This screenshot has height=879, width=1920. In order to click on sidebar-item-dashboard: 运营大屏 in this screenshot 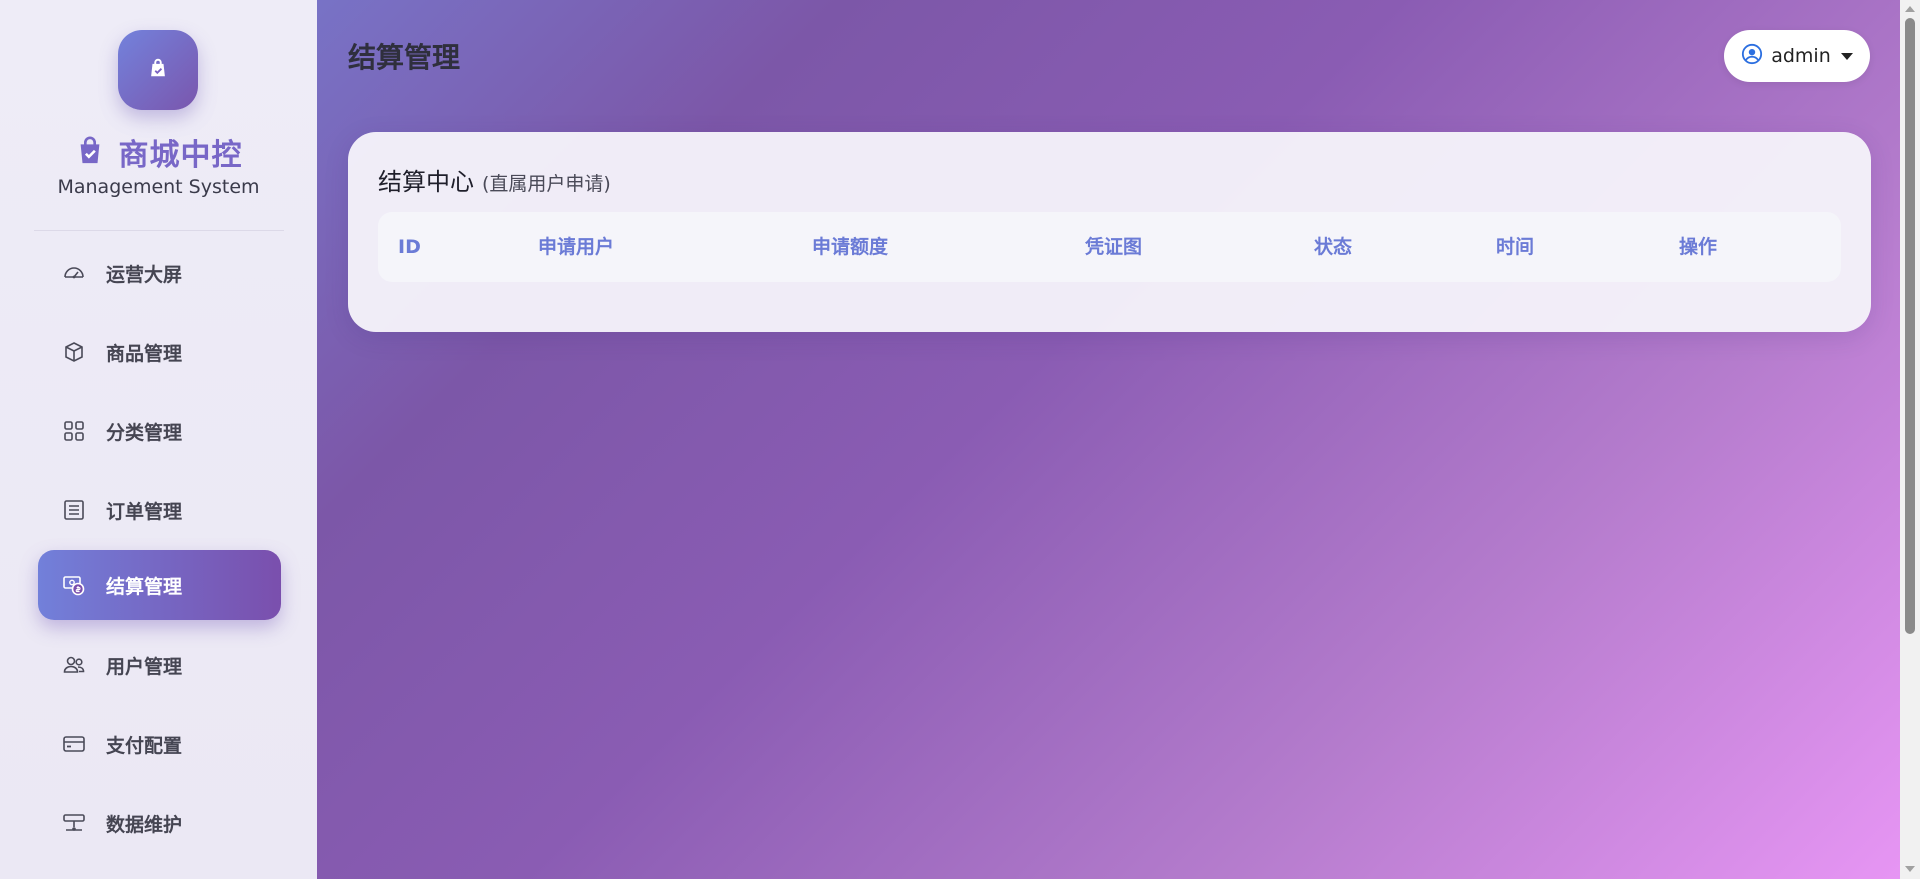, I will do `click(159, 273)`.